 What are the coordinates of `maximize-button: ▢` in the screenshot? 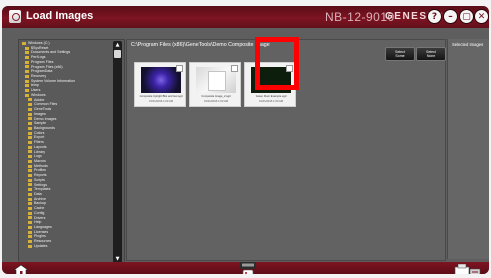 It's located at (466, 16).